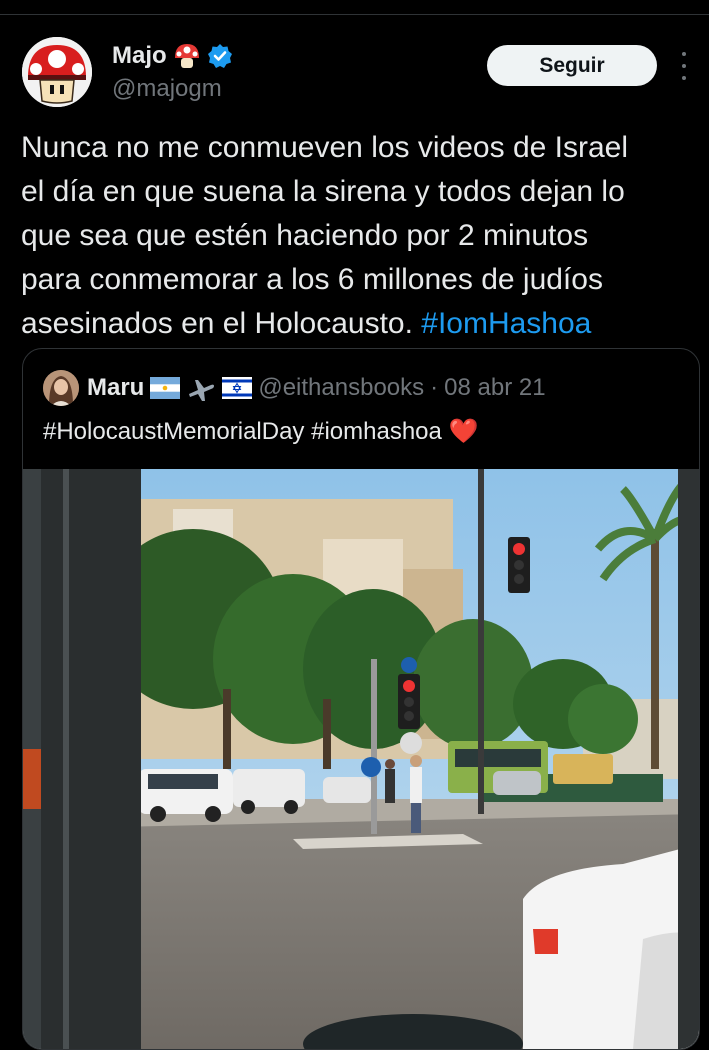 The width and height of the screenshot is (709, 1050). I want to click on quote-date: 08 abr 21, so click(494, 388).